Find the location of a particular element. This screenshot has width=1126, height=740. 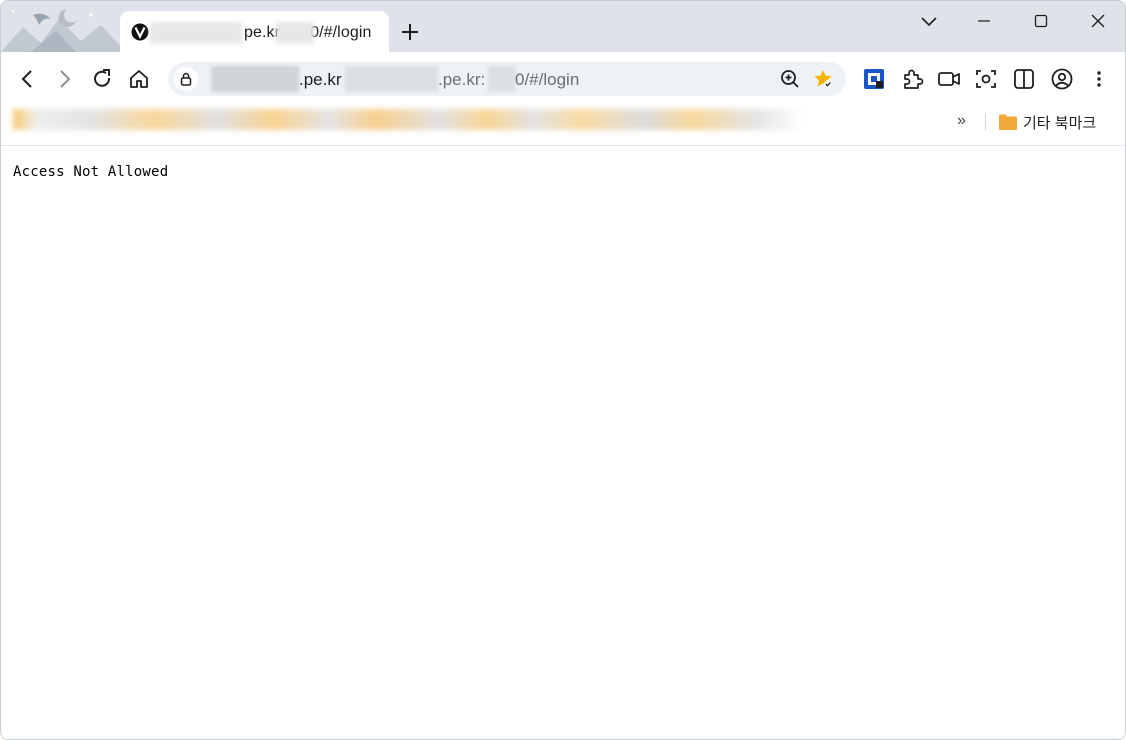

address-bar: .pe.kr .pe.kr: 0/#/login is located at coordinates (507, 79).